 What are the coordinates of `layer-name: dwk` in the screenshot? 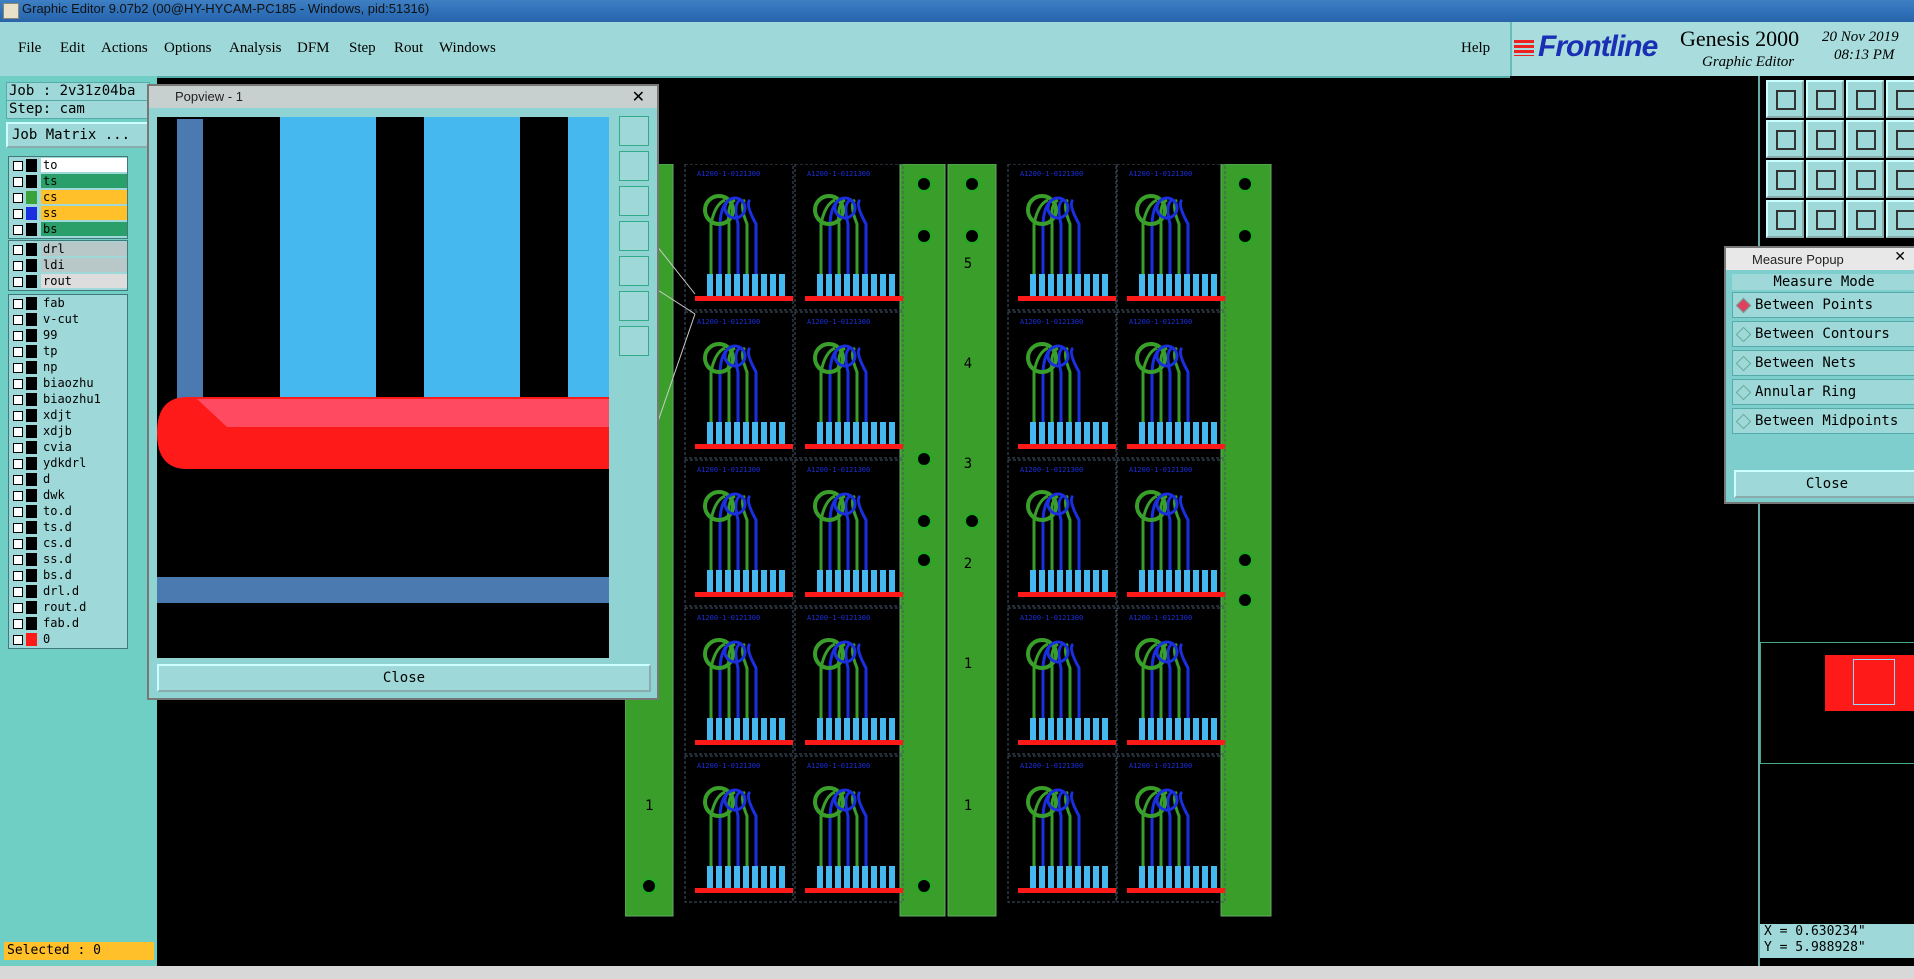 It's located at (84, 495).